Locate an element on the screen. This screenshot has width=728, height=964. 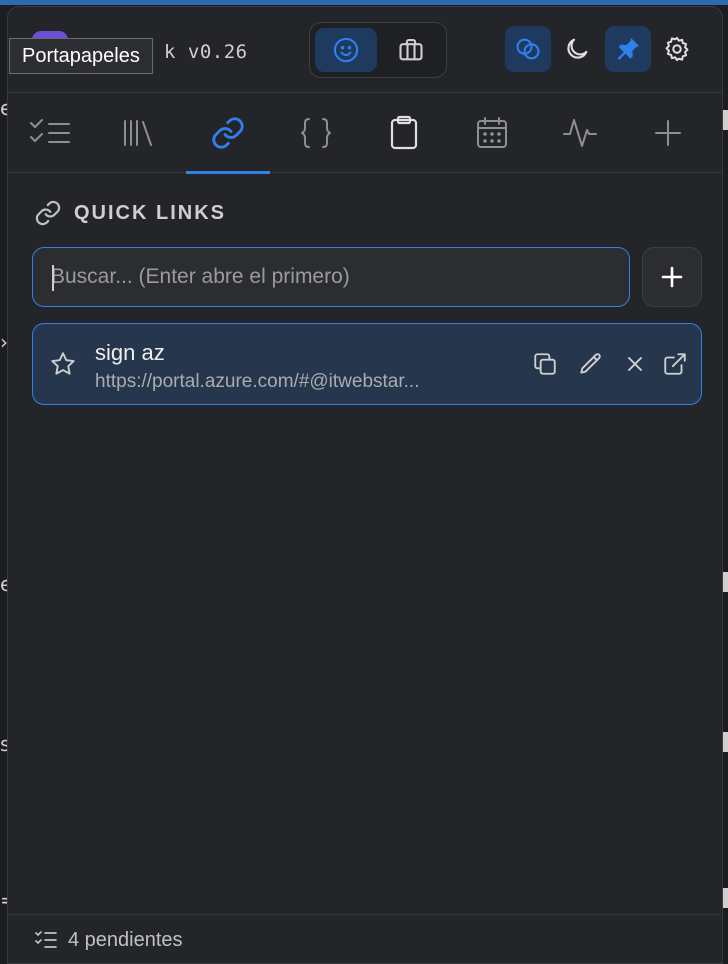
settings-button is located at coordinates (677, 49).